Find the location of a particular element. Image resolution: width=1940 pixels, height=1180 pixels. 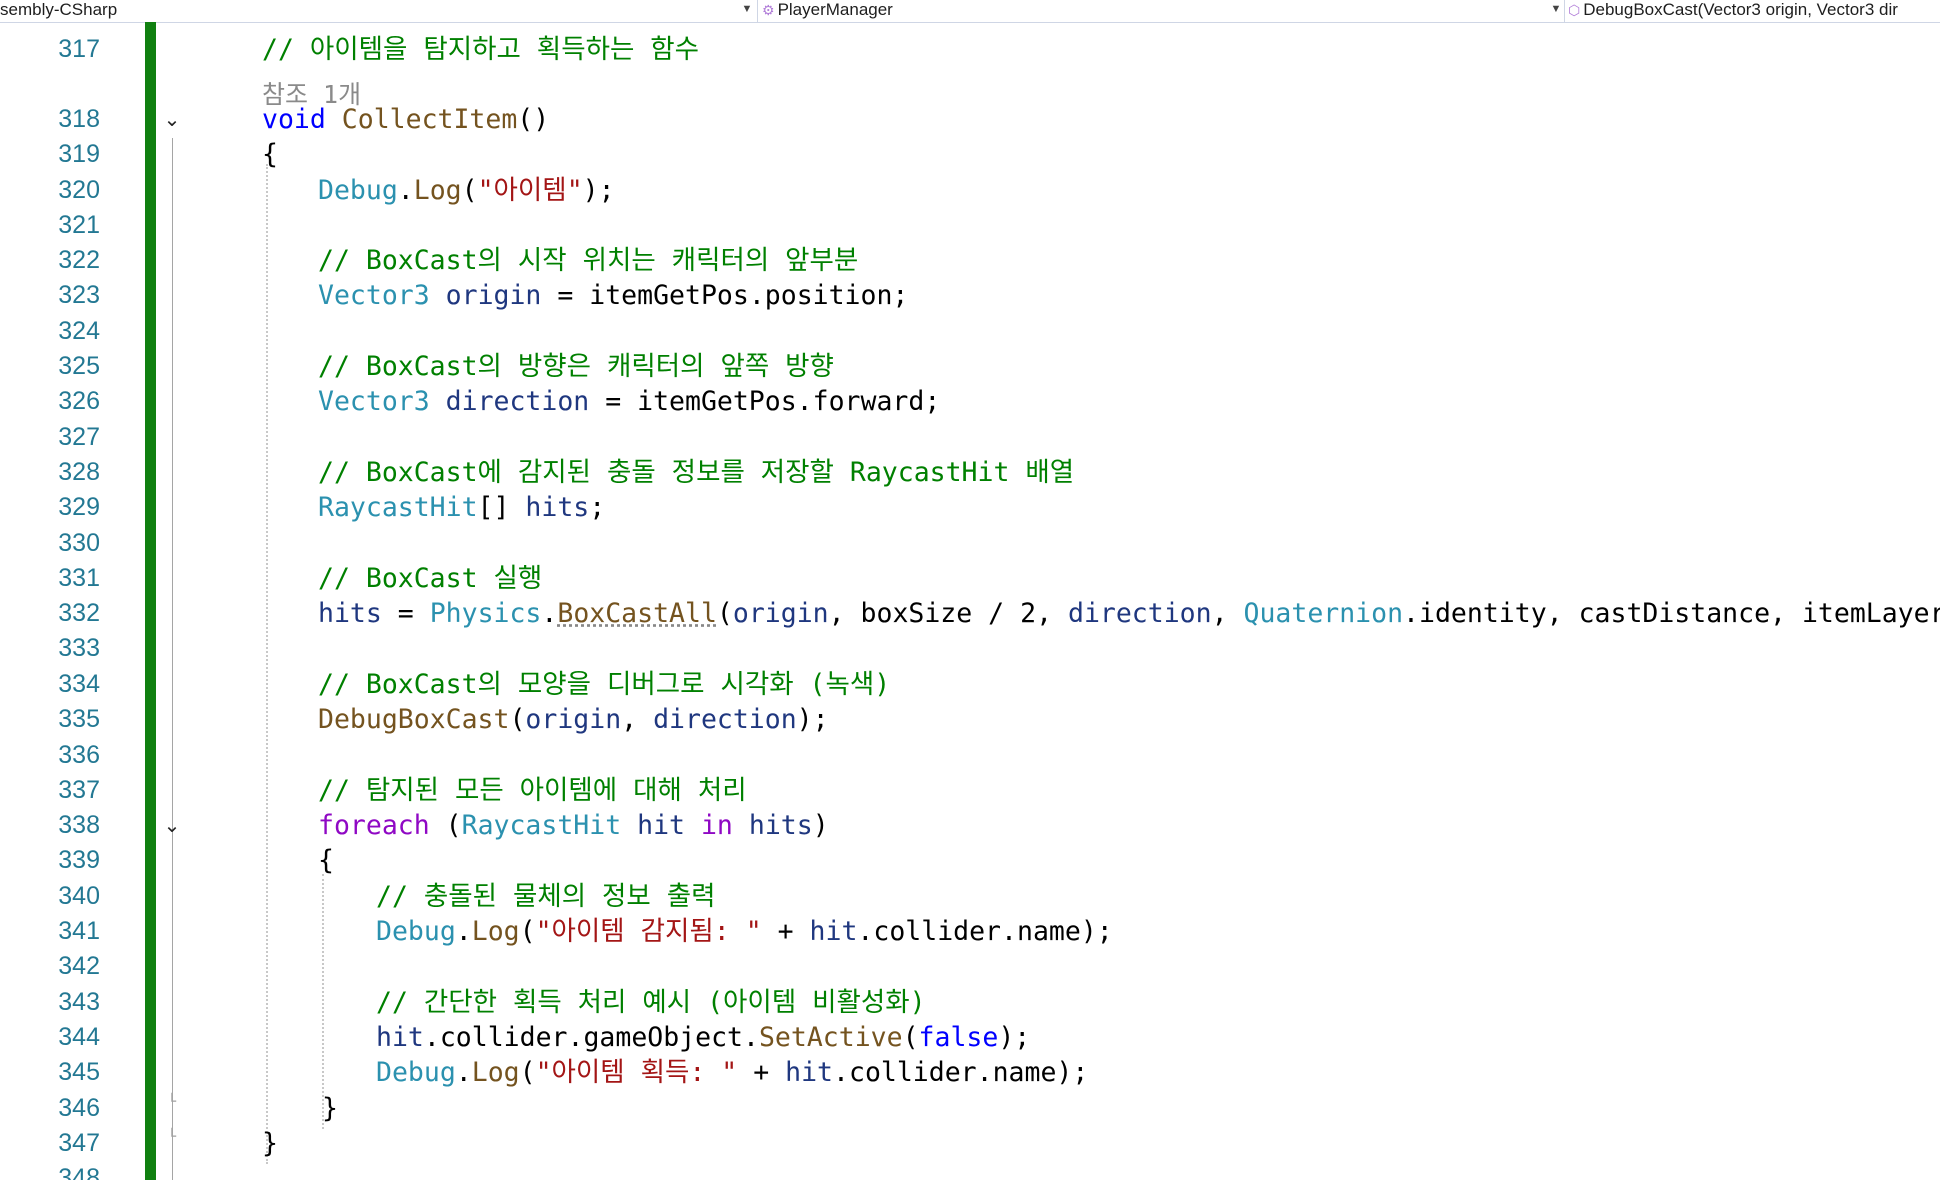

nav-divider is located at coordinates (1564, 11).